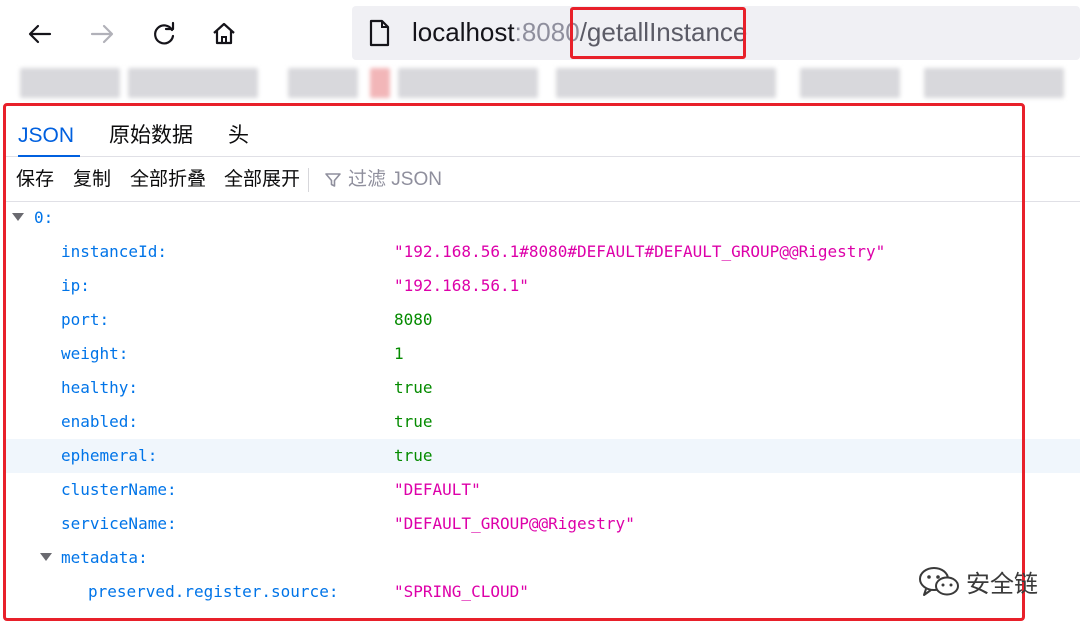 The image size is (1080, 629). What do you see at coordinates (540, 31) in the screenshot?
I see `browser-toolbar: localhost:8080/getallInstance` at bounding box center [540, 31].